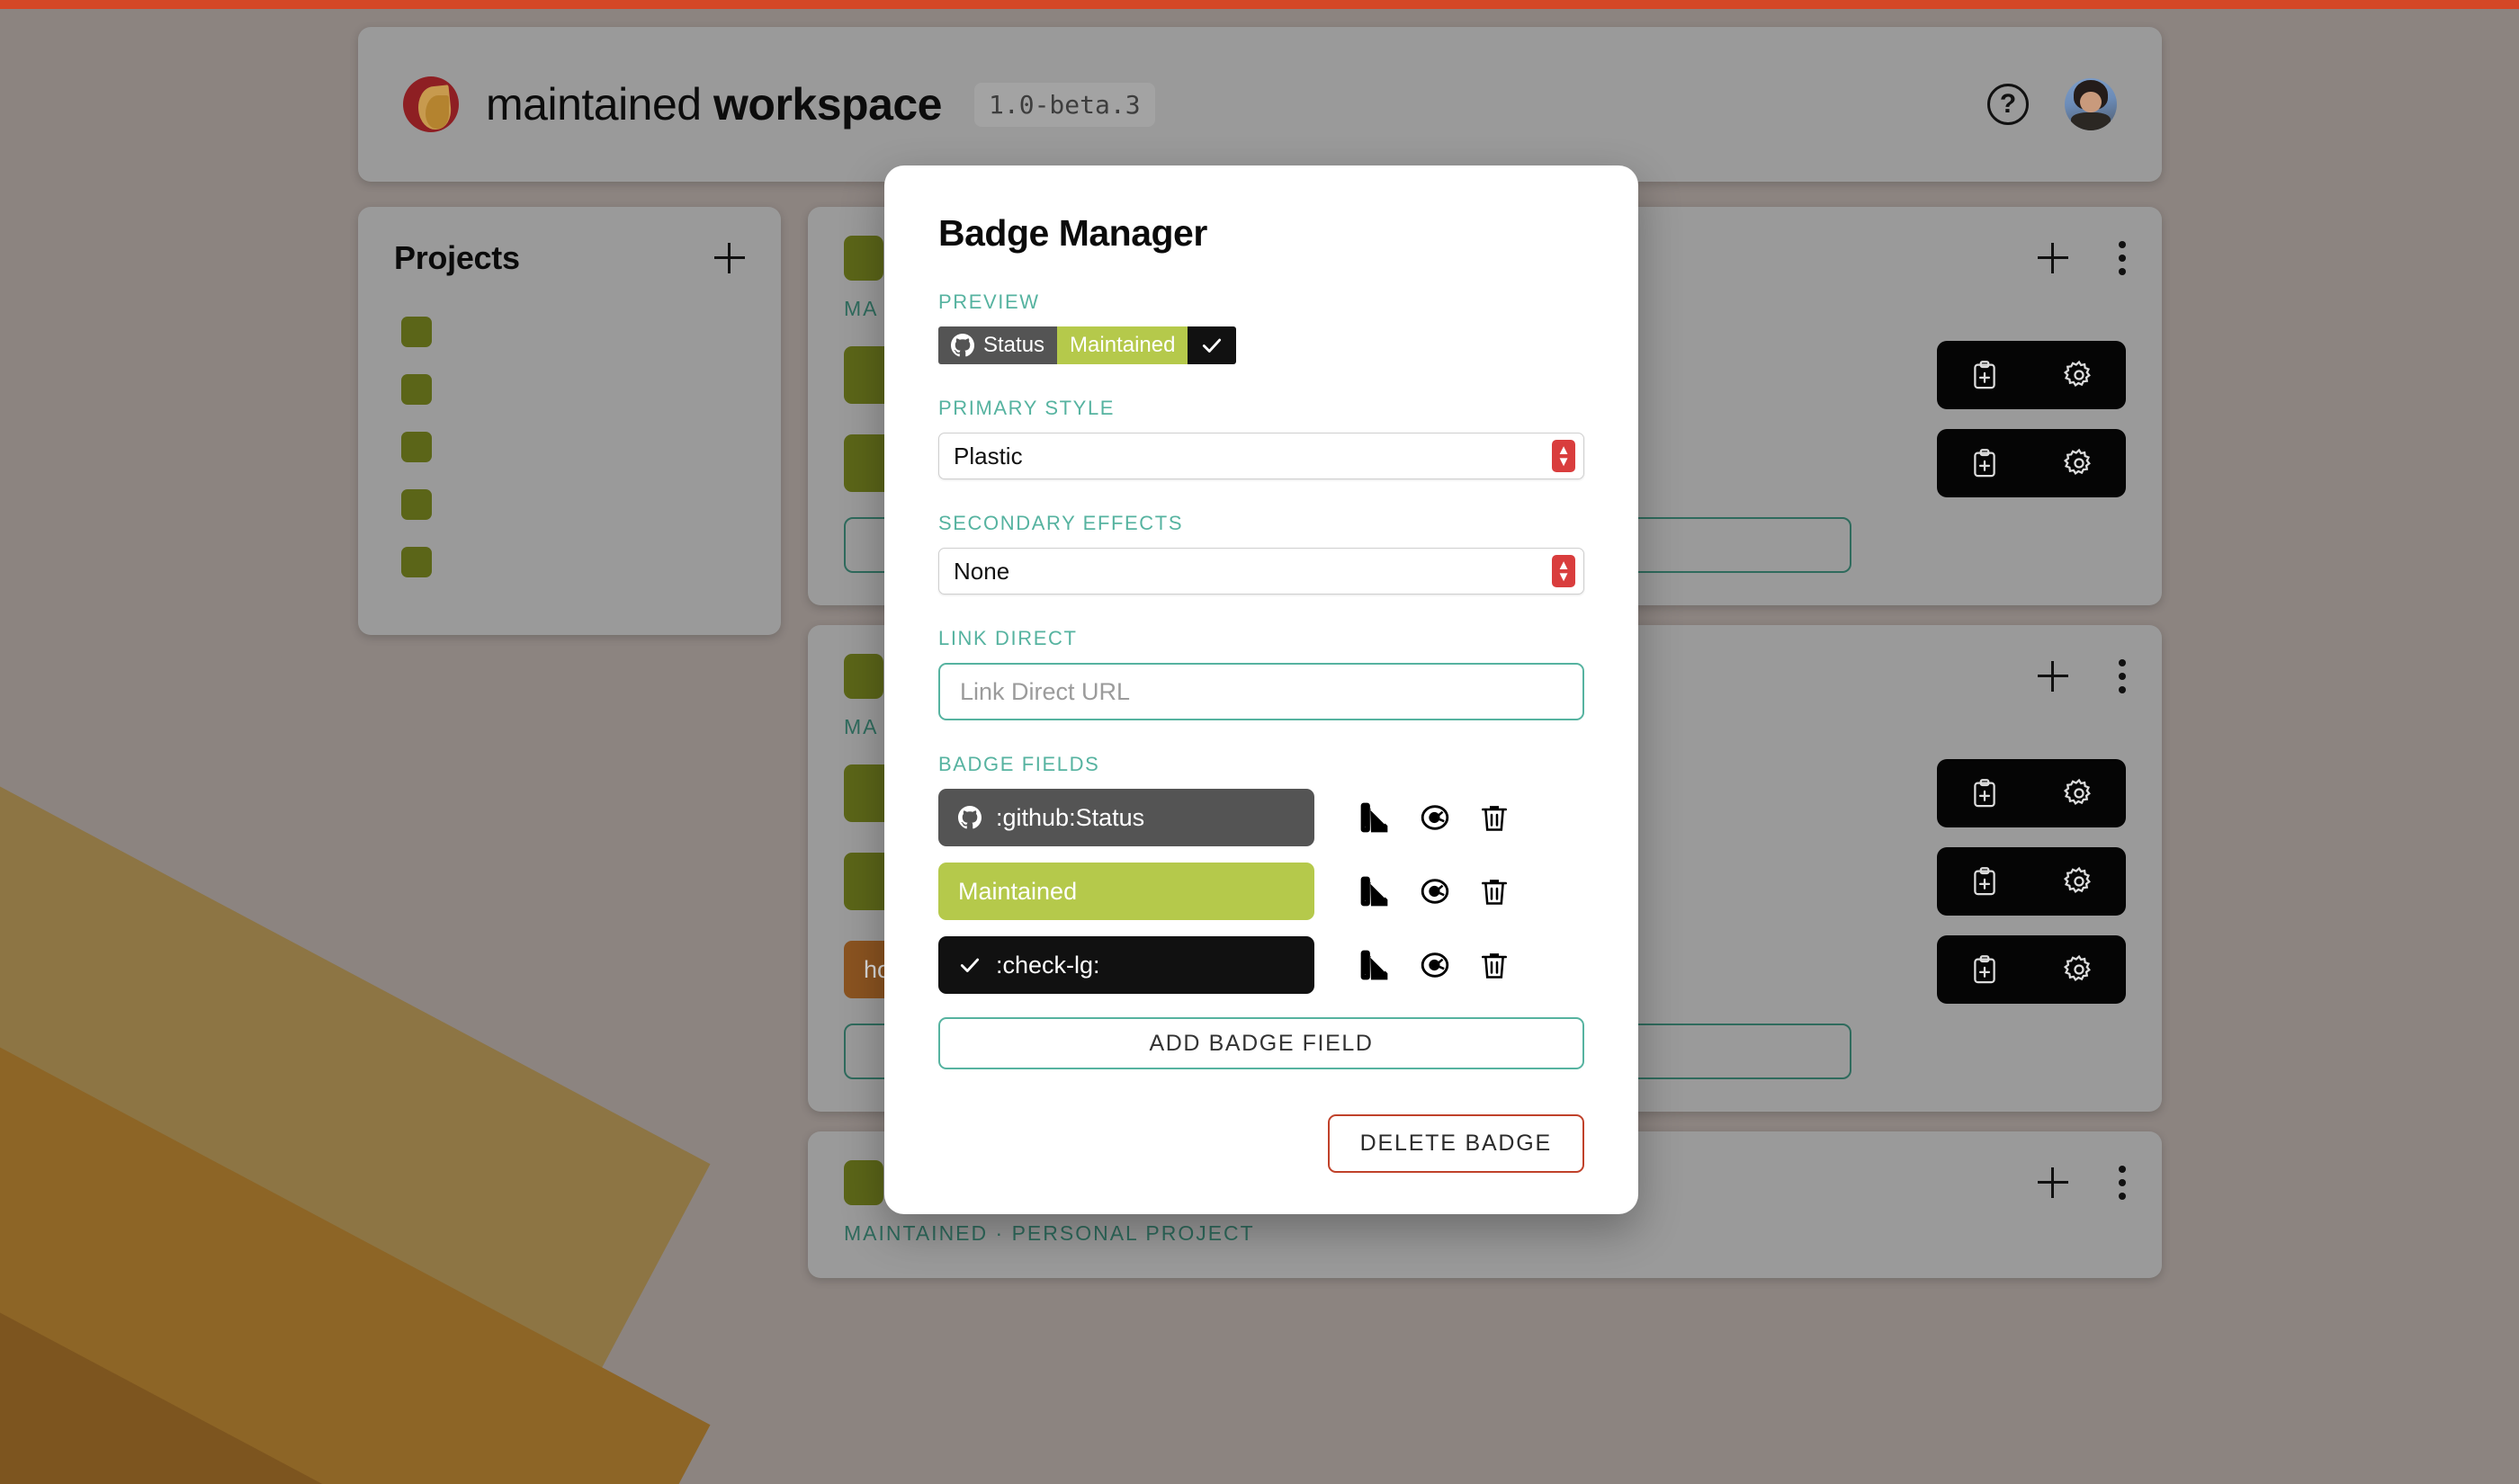  What do you see at coordinates (989, 302) in the screenshot?
I see `preview-label: PREVIEW` at bounding box center [989, 302].